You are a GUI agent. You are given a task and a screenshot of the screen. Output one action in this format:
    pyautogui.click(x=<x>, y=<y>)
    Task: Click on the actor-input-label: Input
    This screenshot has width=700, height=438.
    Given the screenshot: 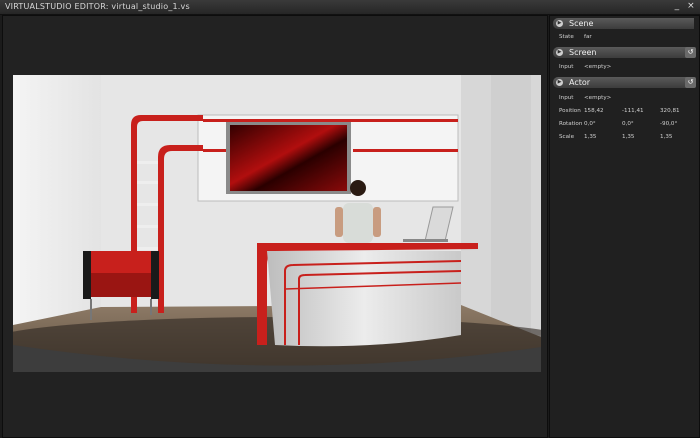 What is the action you would take?
    pyautogui.click(x=566, y=98)
    